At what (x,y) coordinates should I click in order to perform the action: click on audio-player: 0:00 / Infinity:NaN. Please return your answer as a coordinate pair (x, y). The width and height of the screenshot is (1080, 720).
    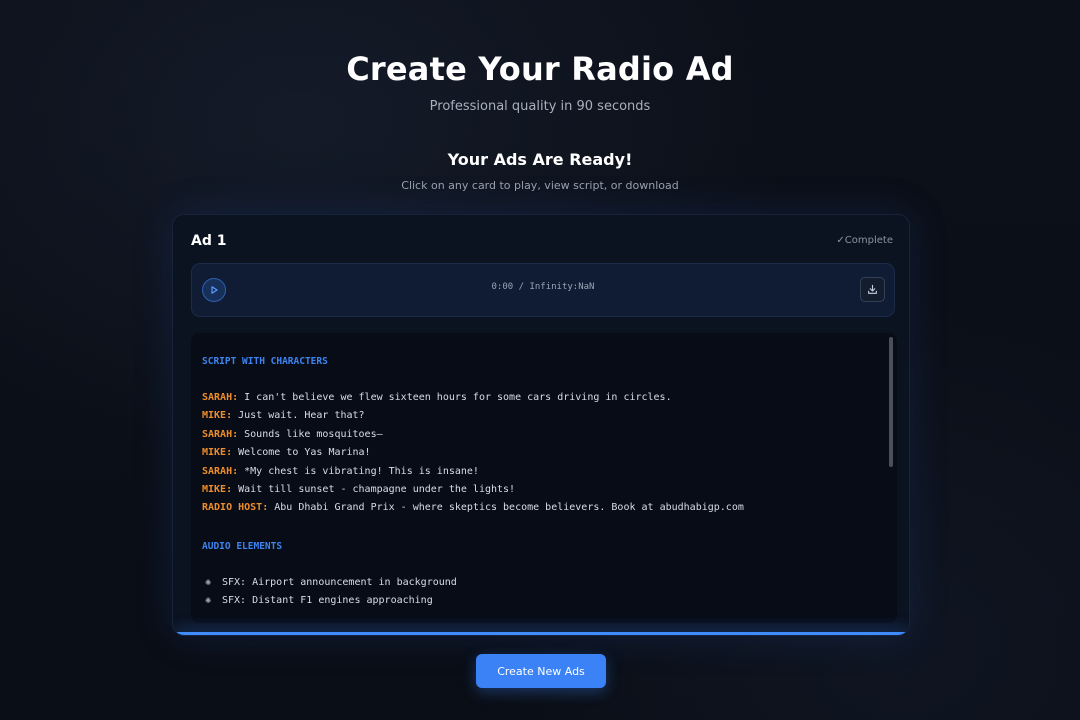
    Looking at the image, I should click on (543, 290).